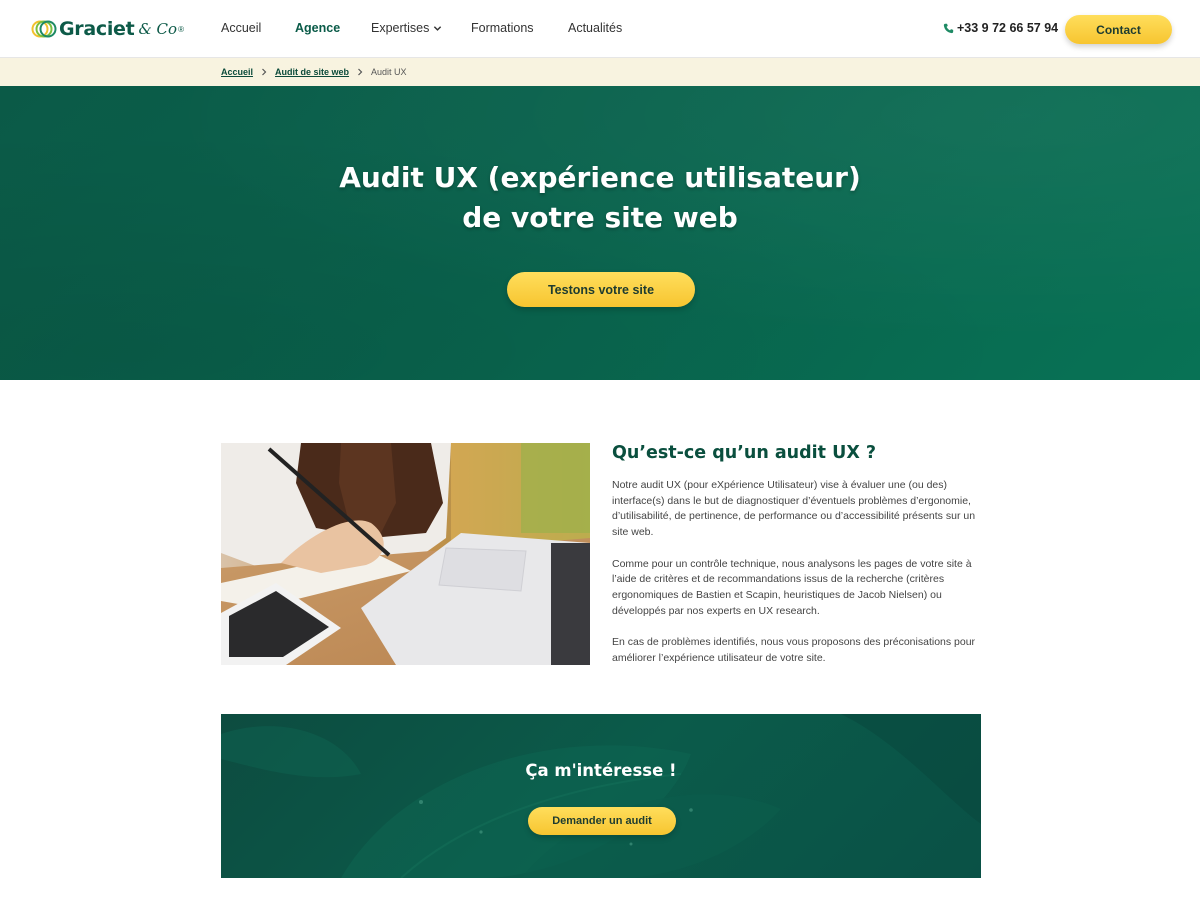 The width and height of the screenshot is (1200, 900). I want to click on phone-number: +33 9 72 66 57 94, so click(1008, 28).